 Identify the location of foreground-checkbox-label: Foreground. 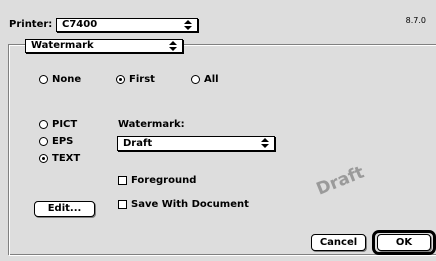
(164, 180).